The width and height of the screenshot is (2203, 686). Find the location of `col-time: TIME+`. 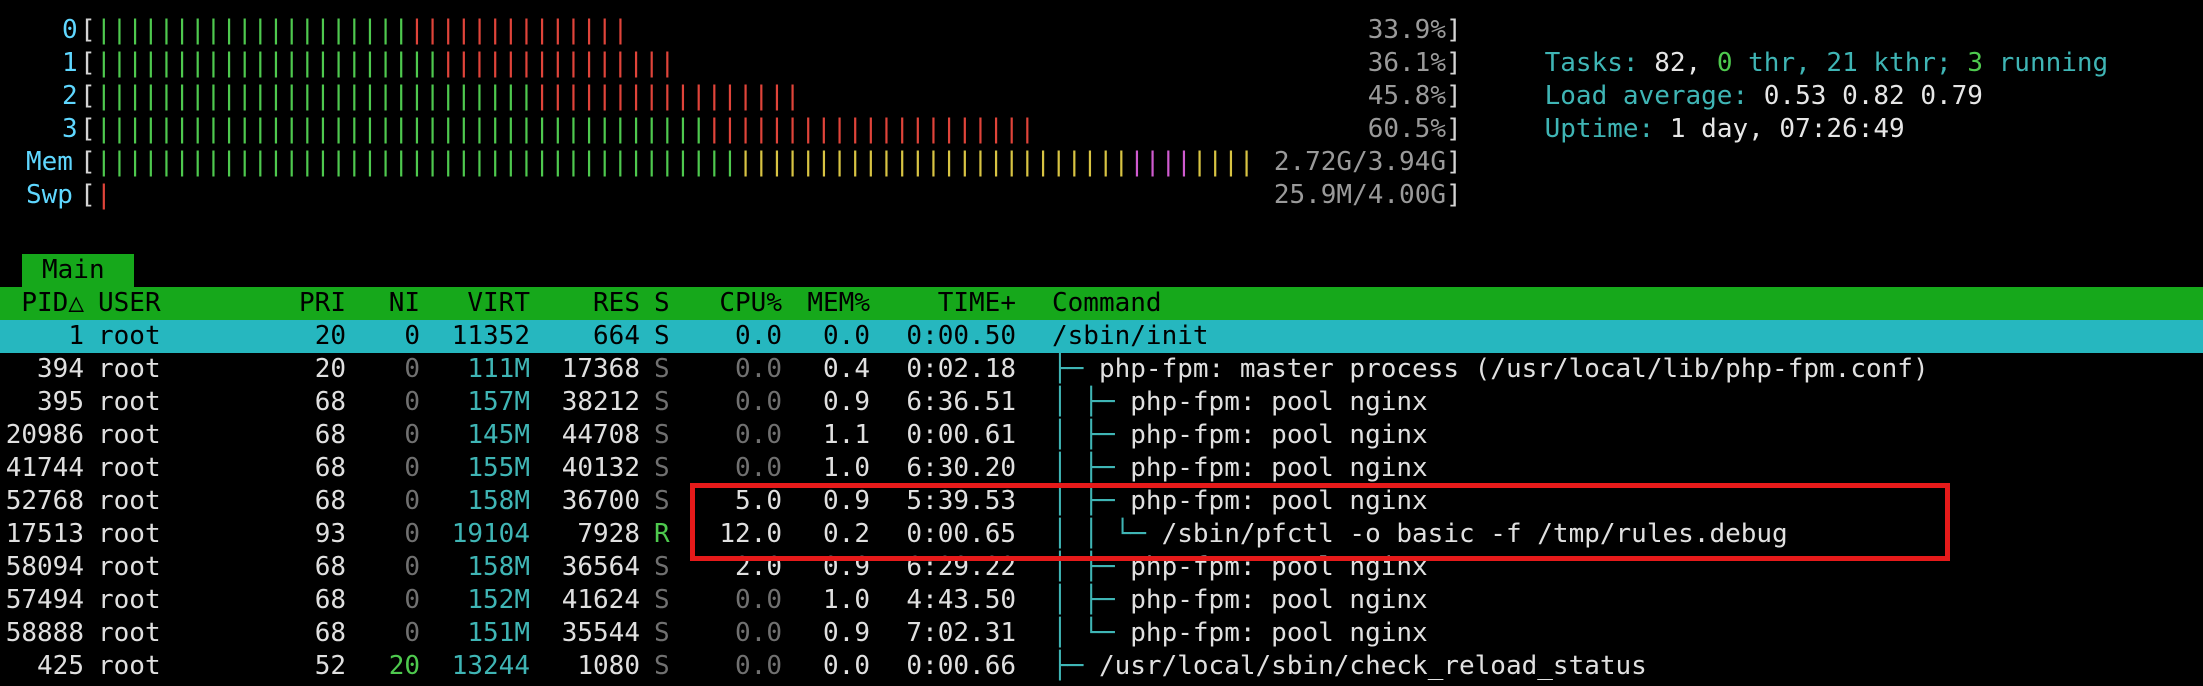

col-time: TIME+ is located at coordinates (948, 303).